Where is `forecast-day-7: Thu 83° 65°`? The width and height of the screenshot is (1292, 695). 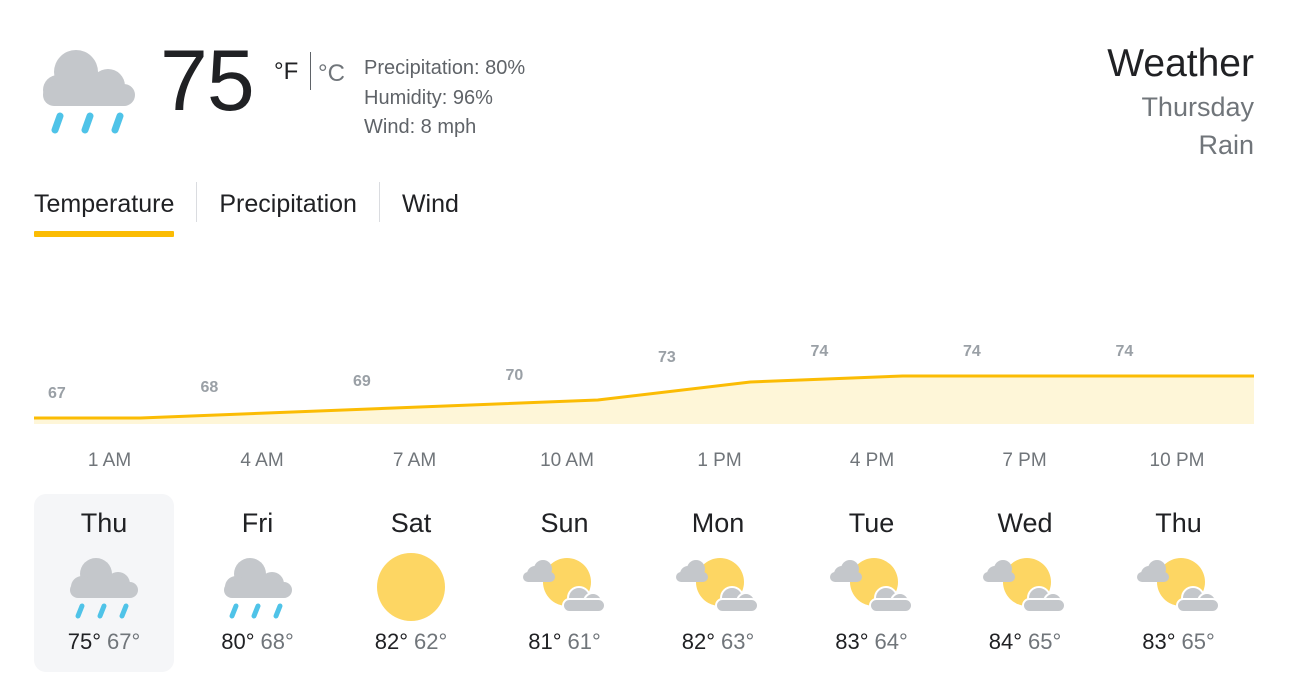 forecast-day-7: Thu 83° 65° is located at coordinates (1179, 583).